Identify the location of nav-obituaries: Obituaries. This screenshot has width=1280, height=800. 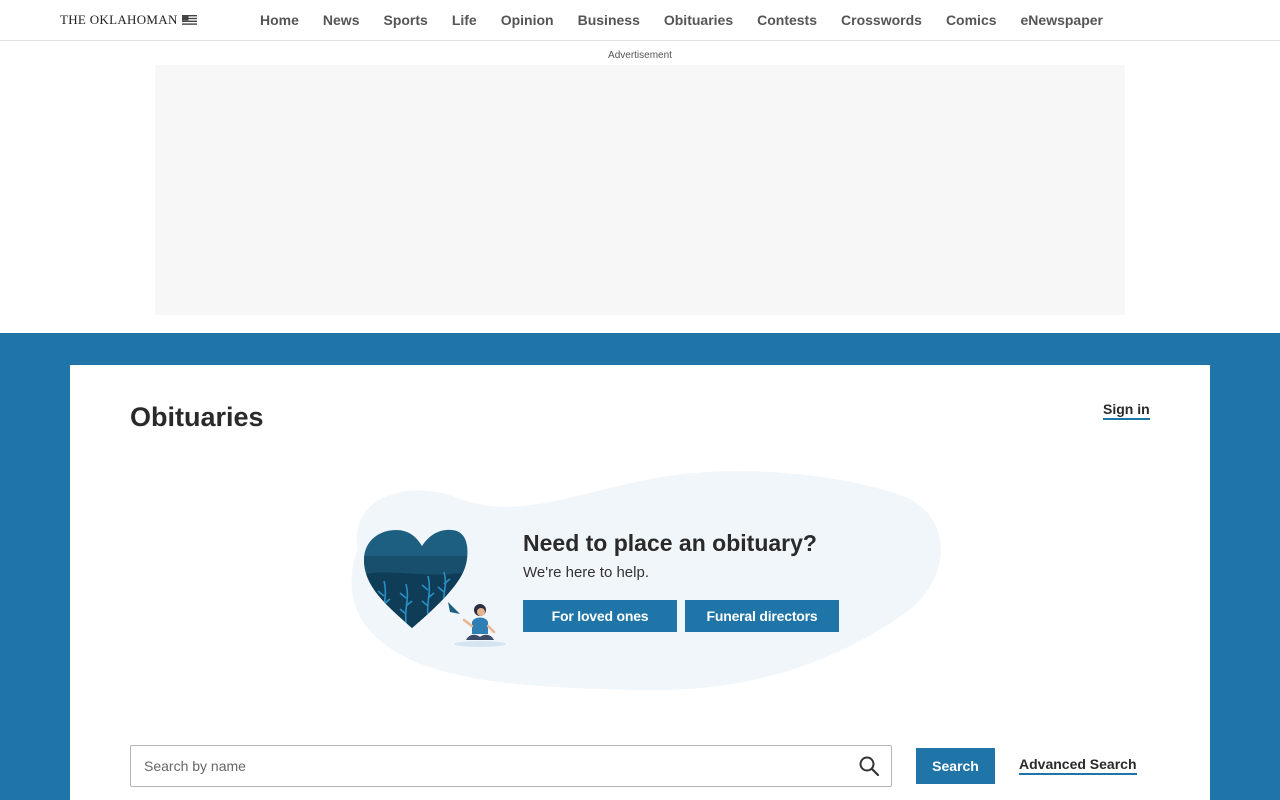
(698, 20).